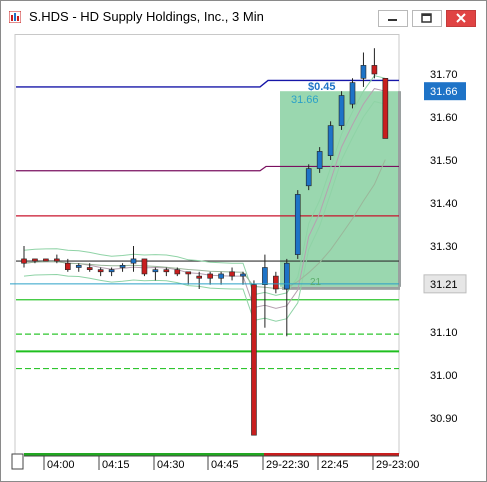 Image resolution: width=487 pixels, height=482 pixels. What do you see at coordinates (444, 333) in the screenshot?
I see `y-tick-label: 31.10` at bounding box center [444, 333].